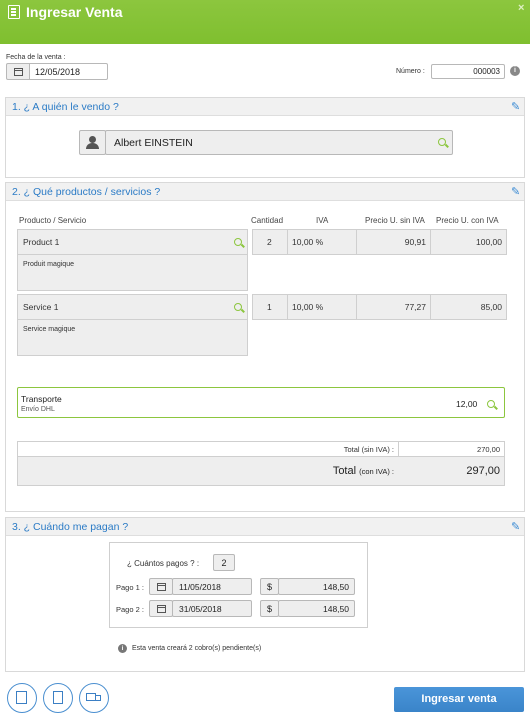 The image size is (530, 723). What do you see at coordinates (130, 587) in the screenshot?
I see `pago-label: Pago 1 :` at bounding box center [130, 587].